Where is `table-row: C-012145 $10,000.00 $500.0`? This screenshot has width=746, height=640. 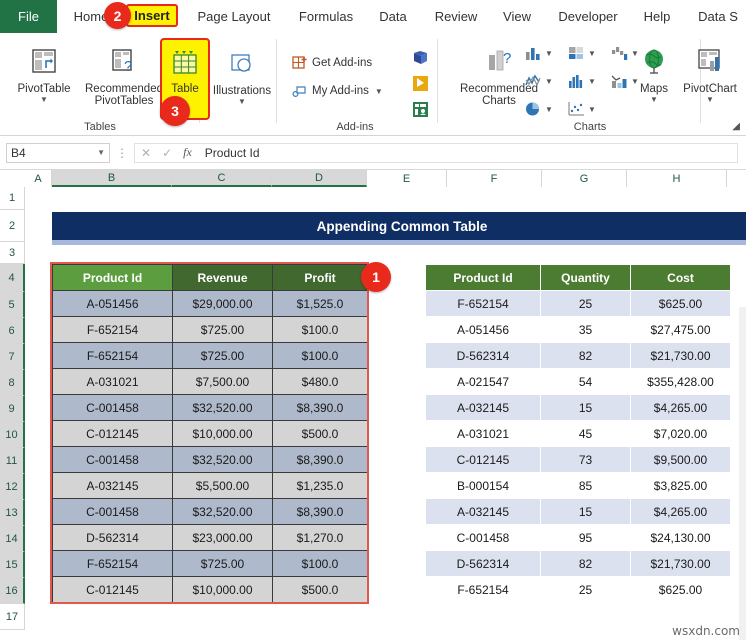
table-row: C-012145 $10,000.00 $500.0 is located at coordinates (210, 433).